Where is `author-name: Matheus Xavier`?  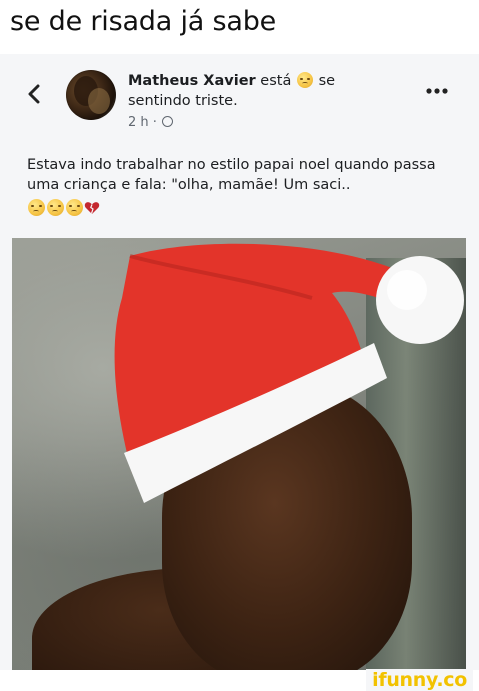
author-name: Matheus Xavier is located at coordinates (192, 81).